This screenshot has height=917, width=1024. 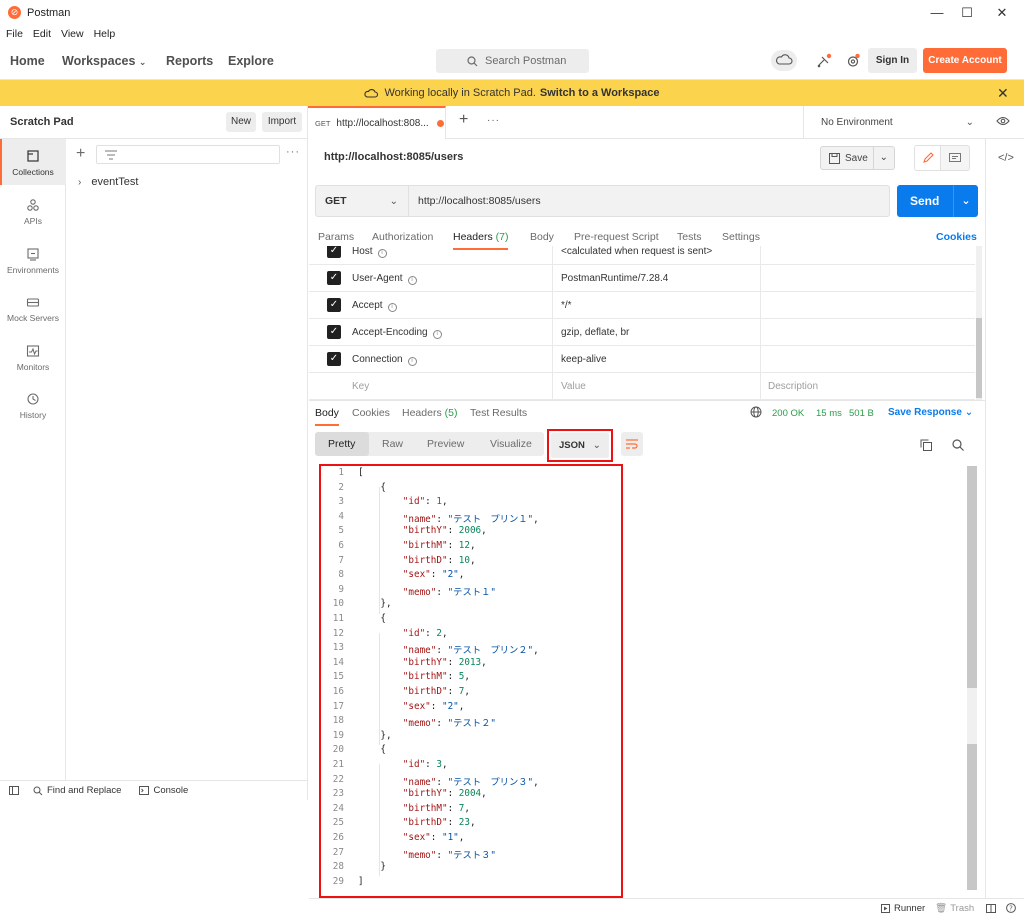 What do you see at coordinates (251, 61) in the screenshot?
I see `nav-explore: Explore` at bounding box center [251, 61].